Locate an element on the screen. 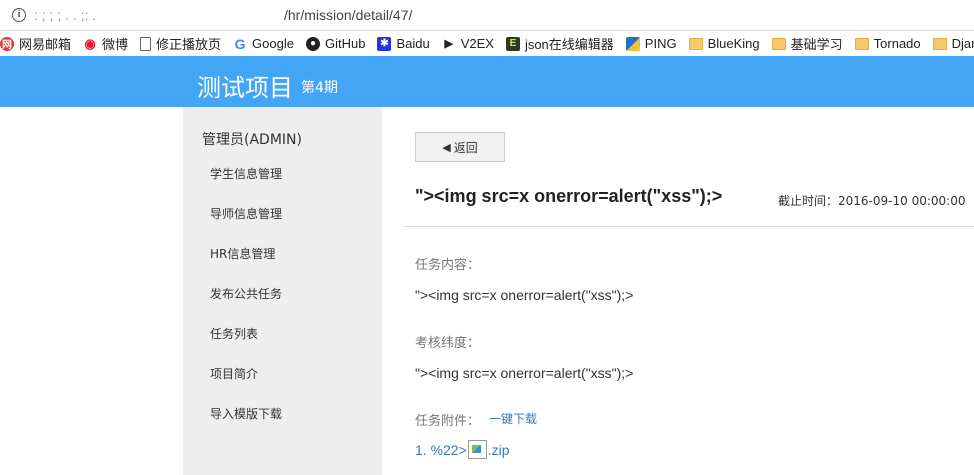 The image size is (974, 475). project-title: 测试项目 is located at coordinates (245, 85).